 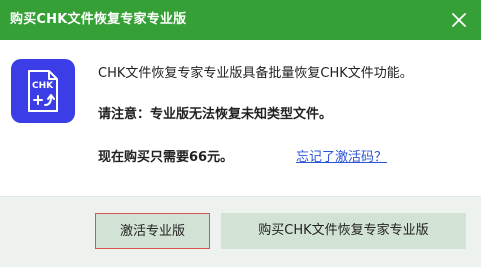 I want to click on window-title: 购买CHK文件恢复专家专业版, so click(x=98, y=19).